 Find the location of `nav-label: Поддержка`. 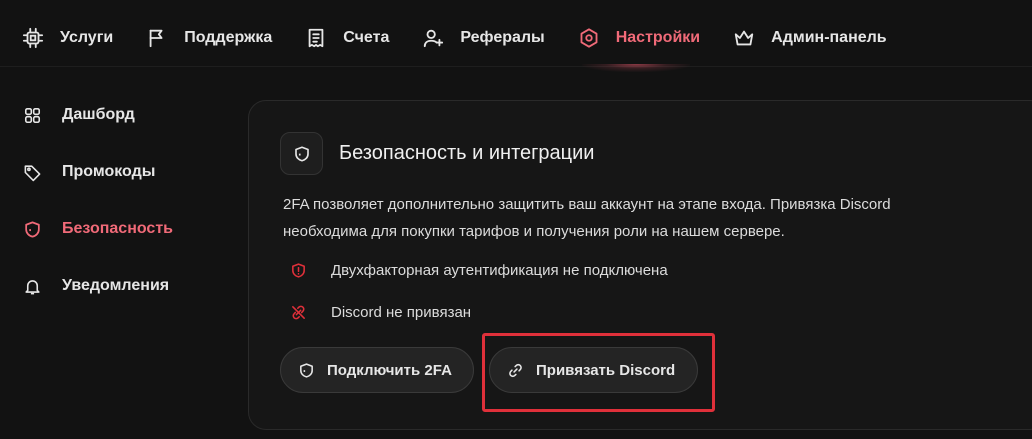

nav-label: Поддержка is located at coordinates (228, 37).